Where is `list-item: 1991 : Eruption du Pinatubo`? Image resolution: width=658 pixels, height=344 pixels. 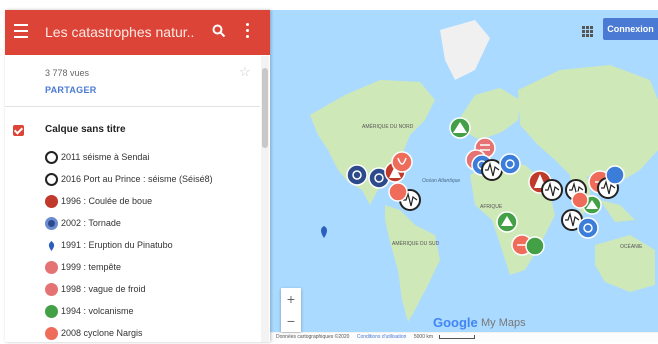
list-item: 1991 : Eruption du Pinatubo is located at coordinates (129, 245).